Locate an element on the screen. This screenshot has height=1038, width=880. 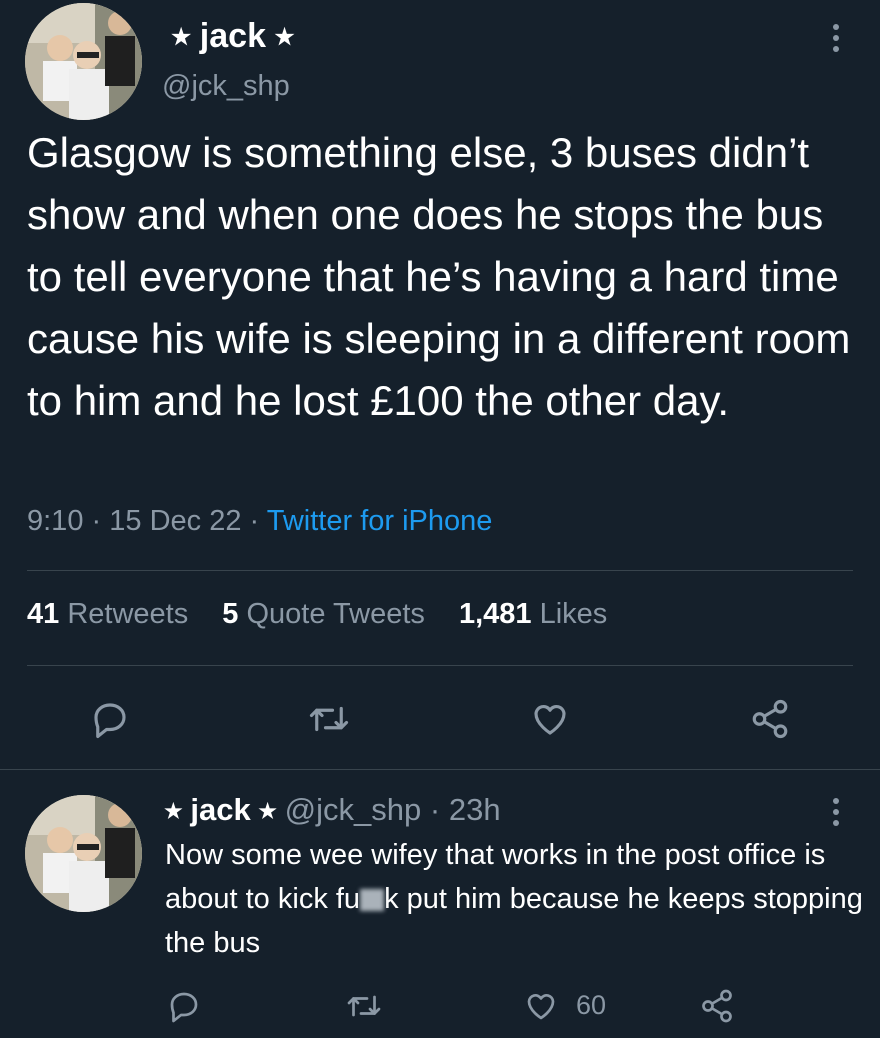
display-name: ⭑ jack ⭑ is located at coordinates (233, 36).